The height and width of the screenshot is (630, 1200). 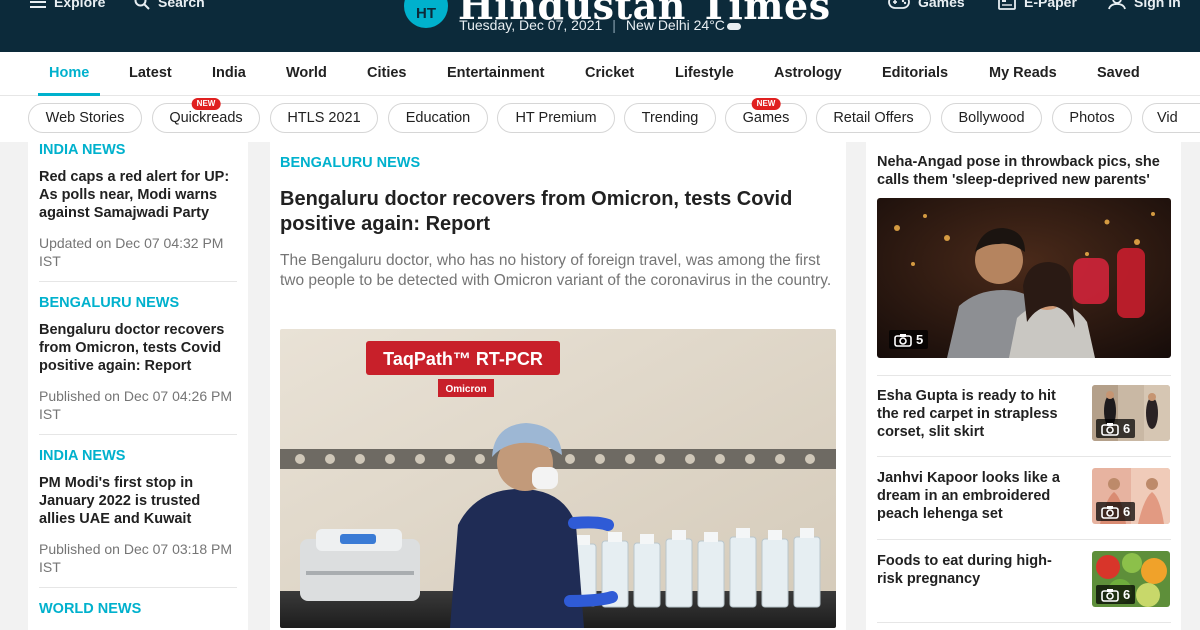 What do you see at coordinates (387, 73) in the screenshot?
I see `nav-item-cities: Cities` at bounding box center [387, 73].